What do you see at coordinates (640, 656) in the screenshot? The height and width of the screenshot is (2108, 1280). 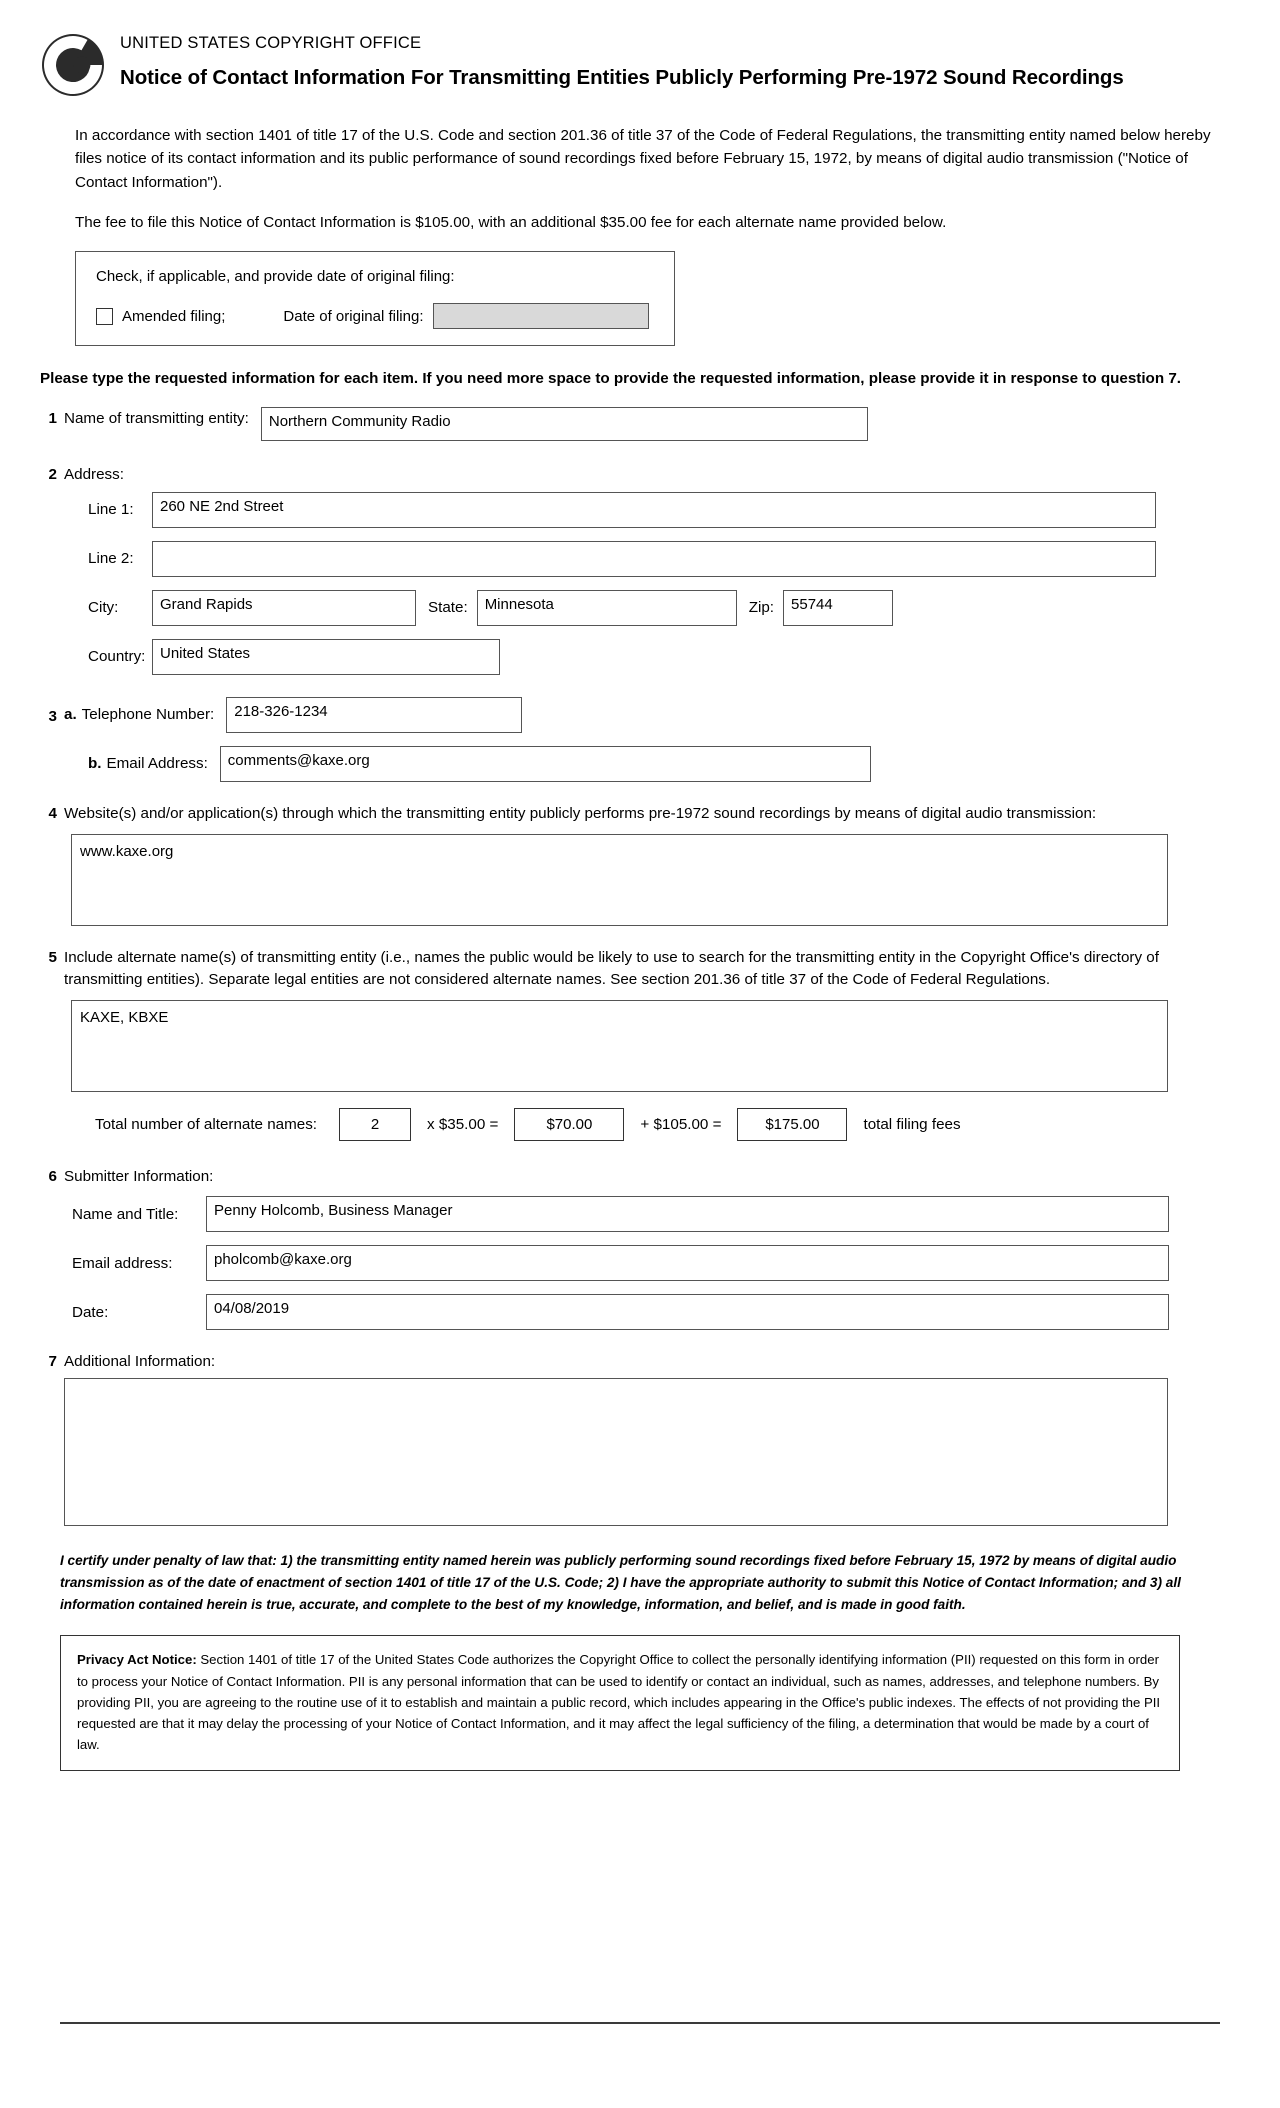 I see `address-country-row: Country: United States` at bounding box center [640, 656].